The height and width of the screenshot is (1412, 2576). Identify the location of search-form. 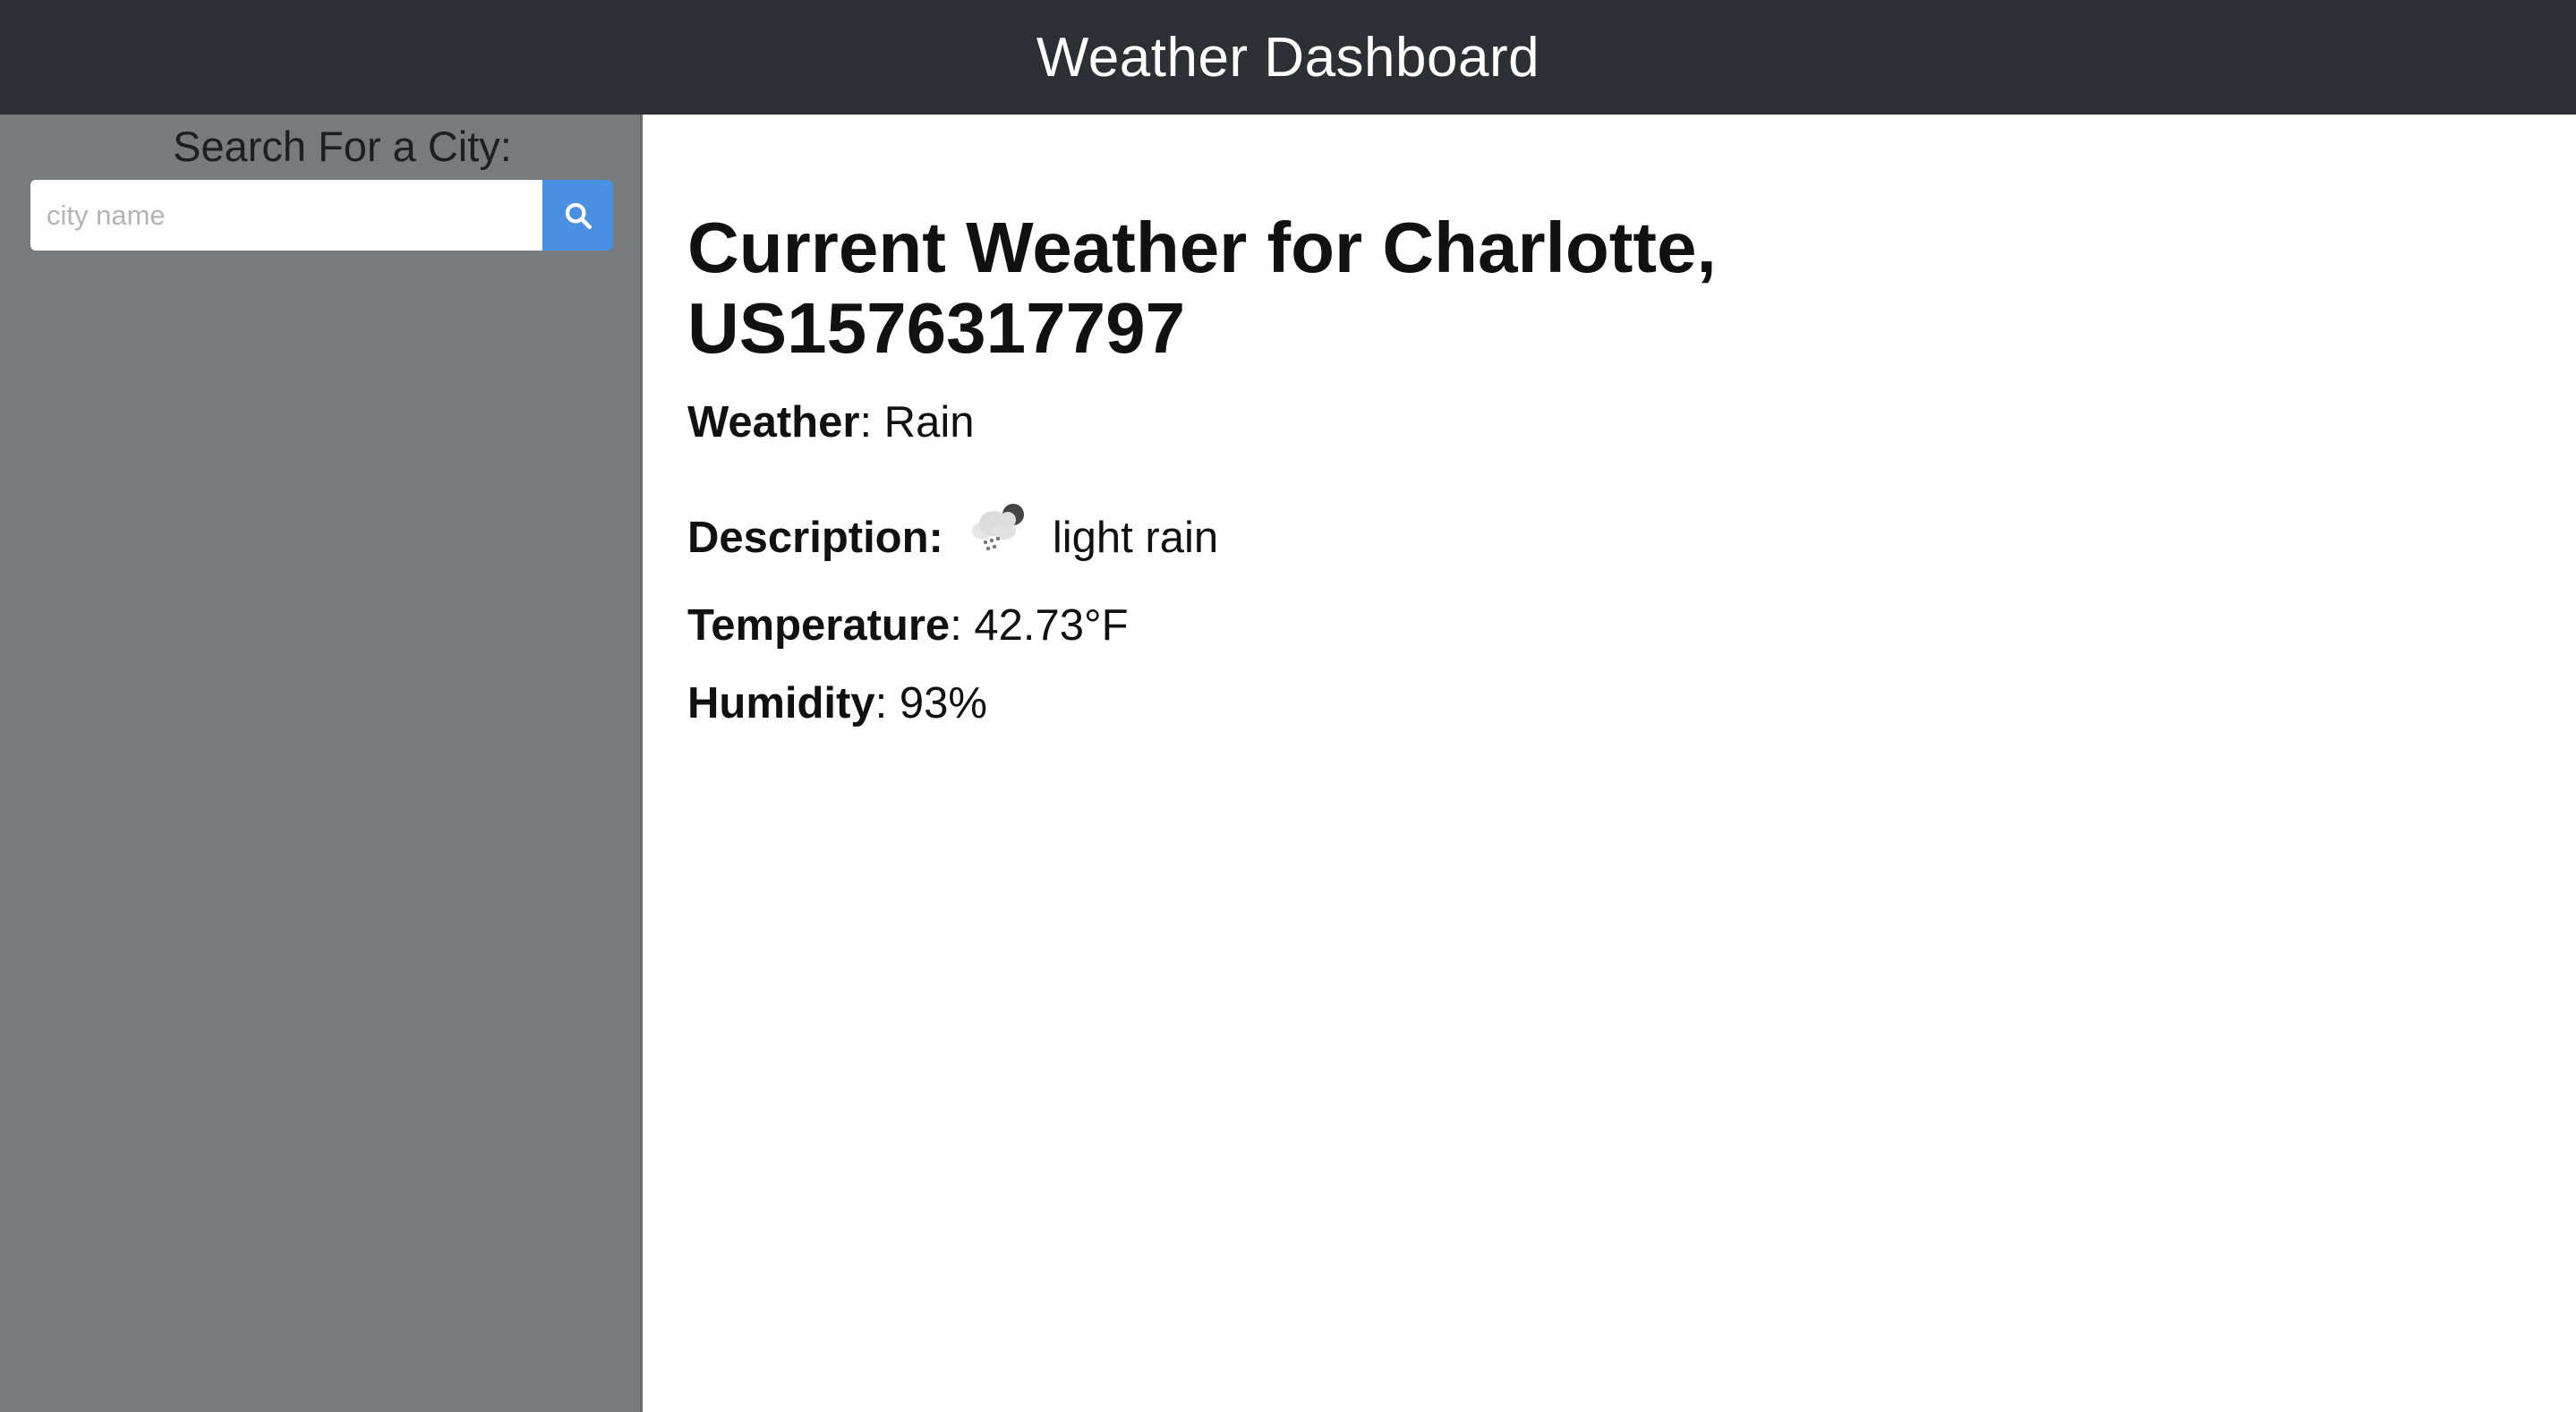
(321, 215).